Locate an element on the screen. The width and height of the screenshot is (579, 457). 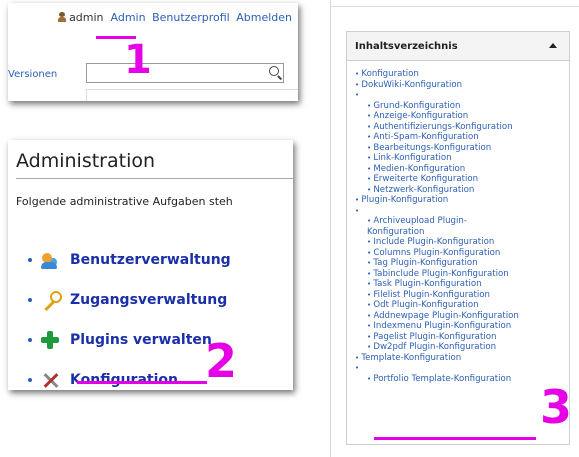
admin-link: Admin is located at coordinates (128, 17).